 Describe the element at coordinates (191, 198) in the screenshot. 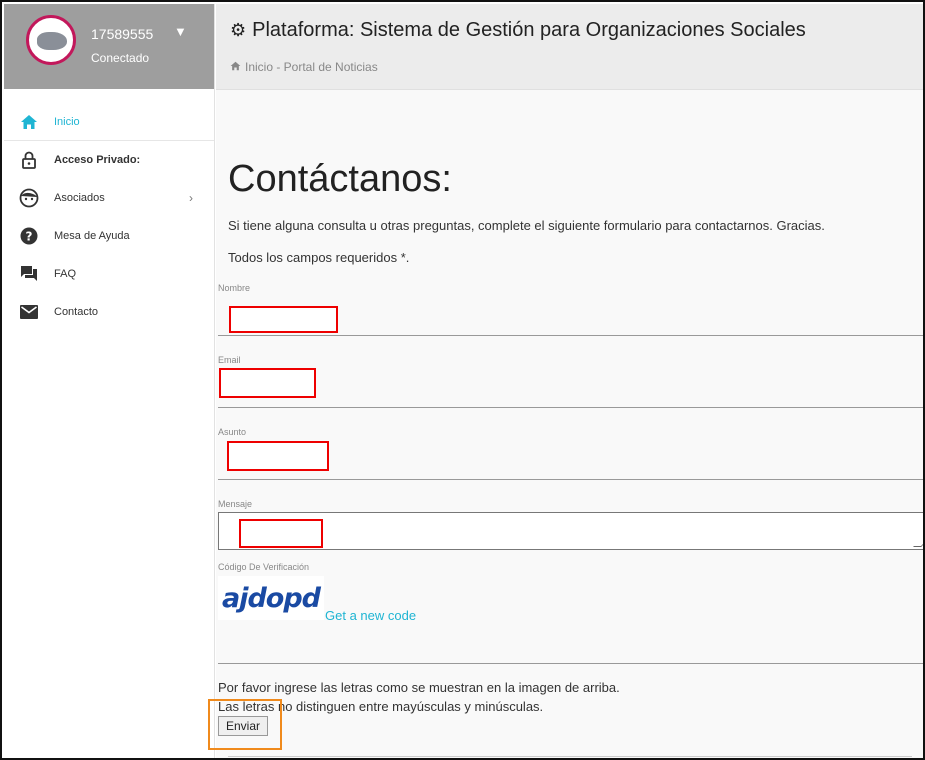

I see `chevron-right-icon: ›` at that location.